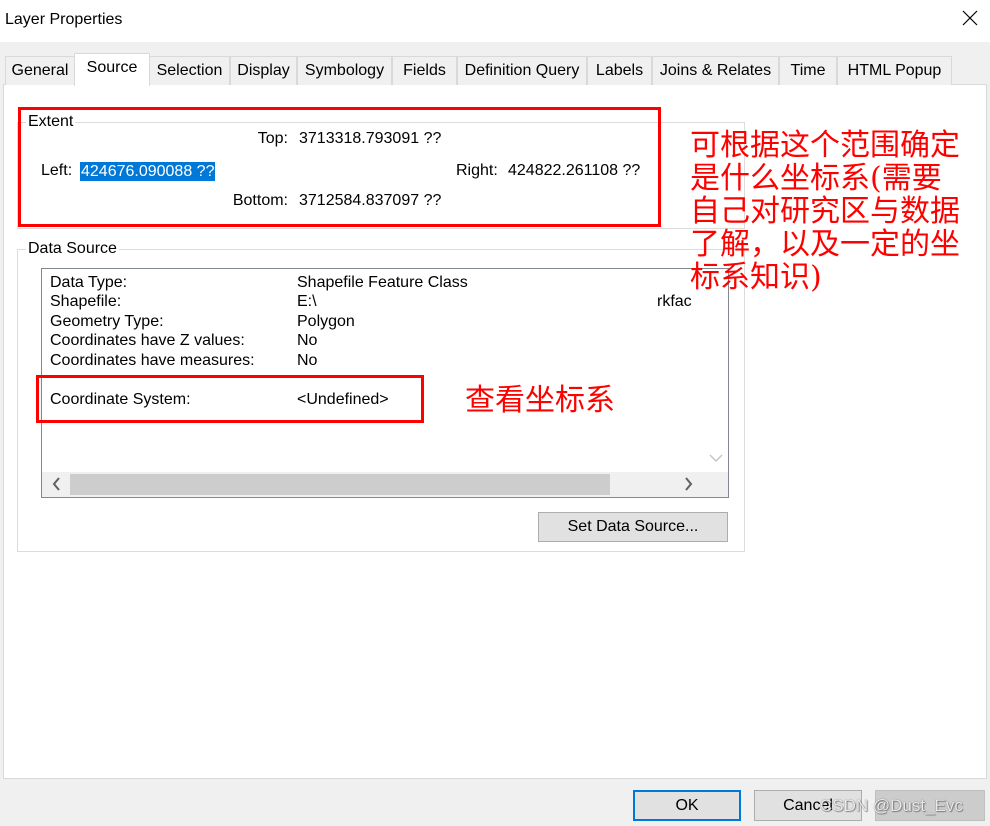 The height and width of the screenshot is (826, 990). I want to click on row-key-geometry-type: Geometry Type:, so click(107, 321).